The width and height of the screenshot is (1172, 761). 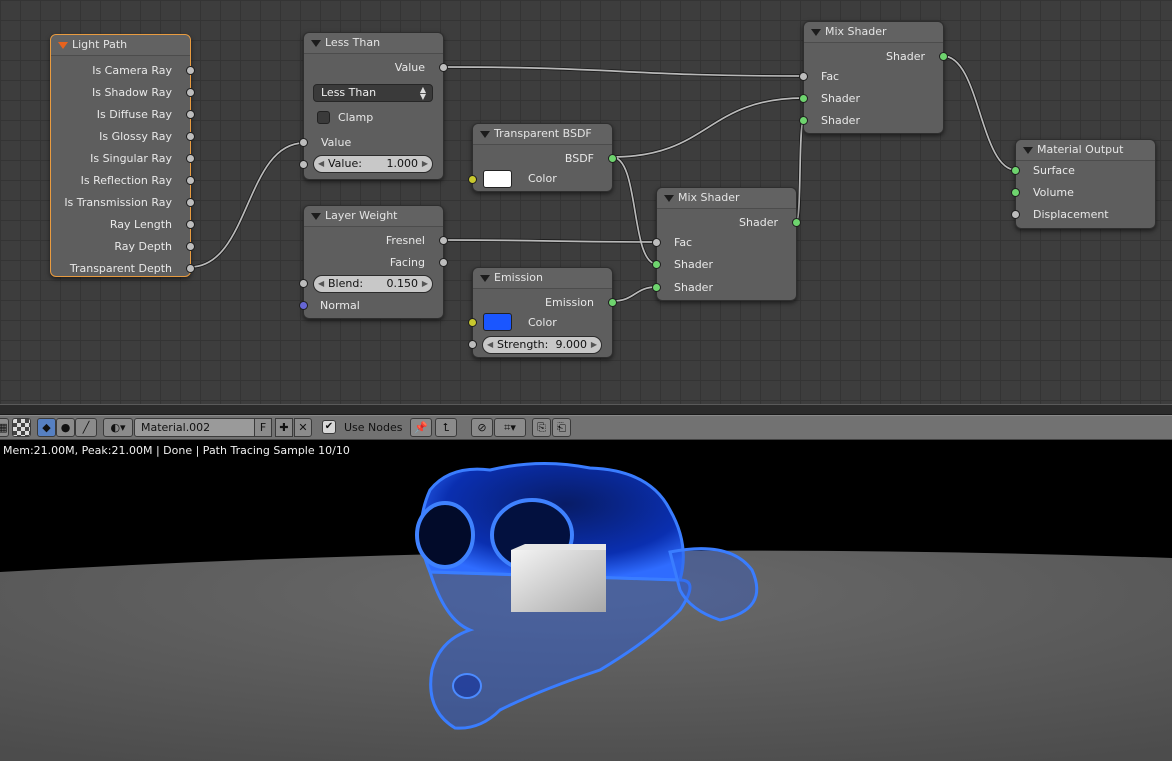 What do you see at coordinates (1015, 214) in the screenshot?
I see `socket-displacement` at bounding box center [1015, 214].